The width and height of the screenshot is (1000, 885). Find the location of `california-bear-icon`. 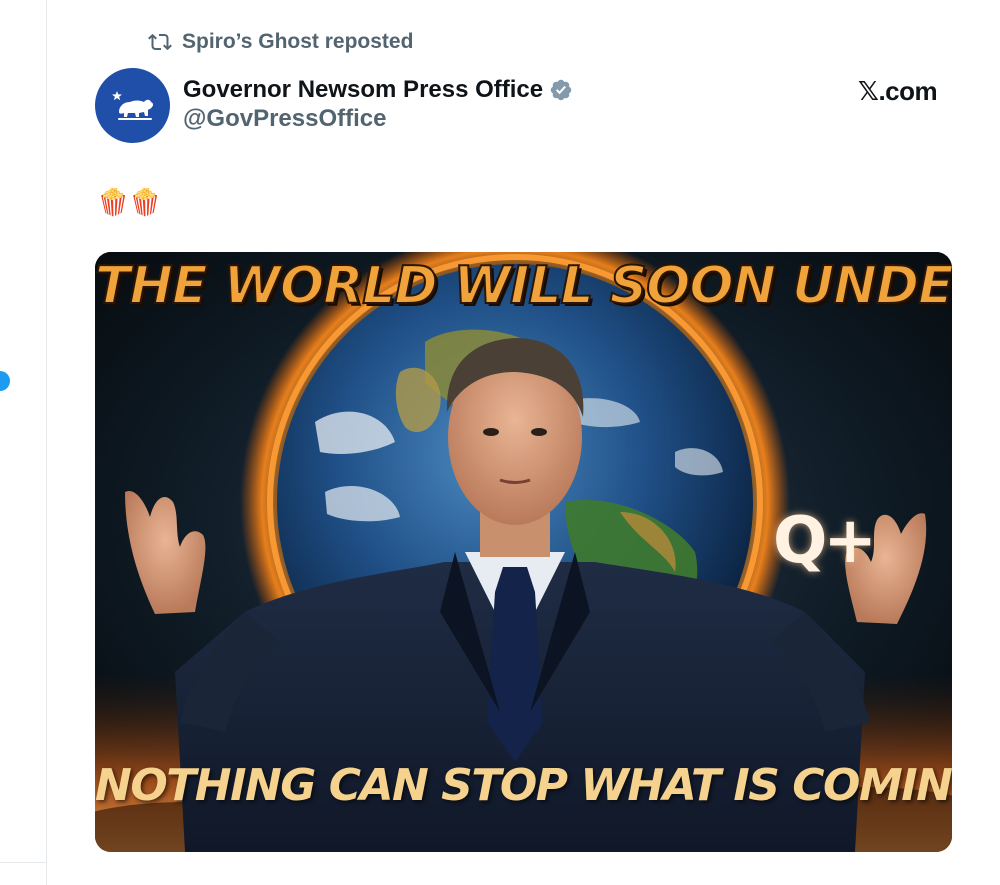

california-bear-icon is located at coordinates (132, 105).